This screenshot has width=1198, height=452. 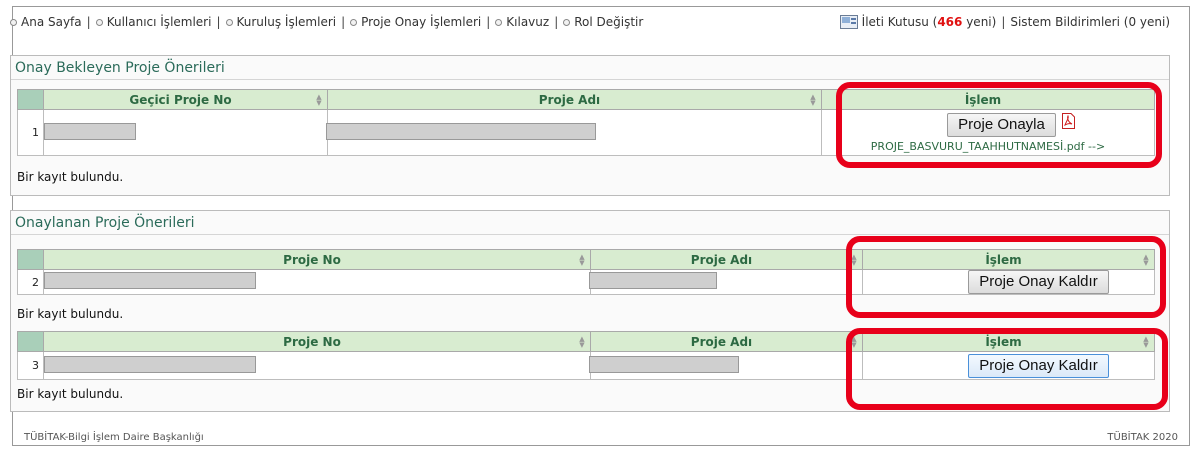 What do you see at coordinates (421, 22) in the screenshot?
I see `nav-project-approval-label: Proje Onay İşlemleri` at bounding box center [421, 22].